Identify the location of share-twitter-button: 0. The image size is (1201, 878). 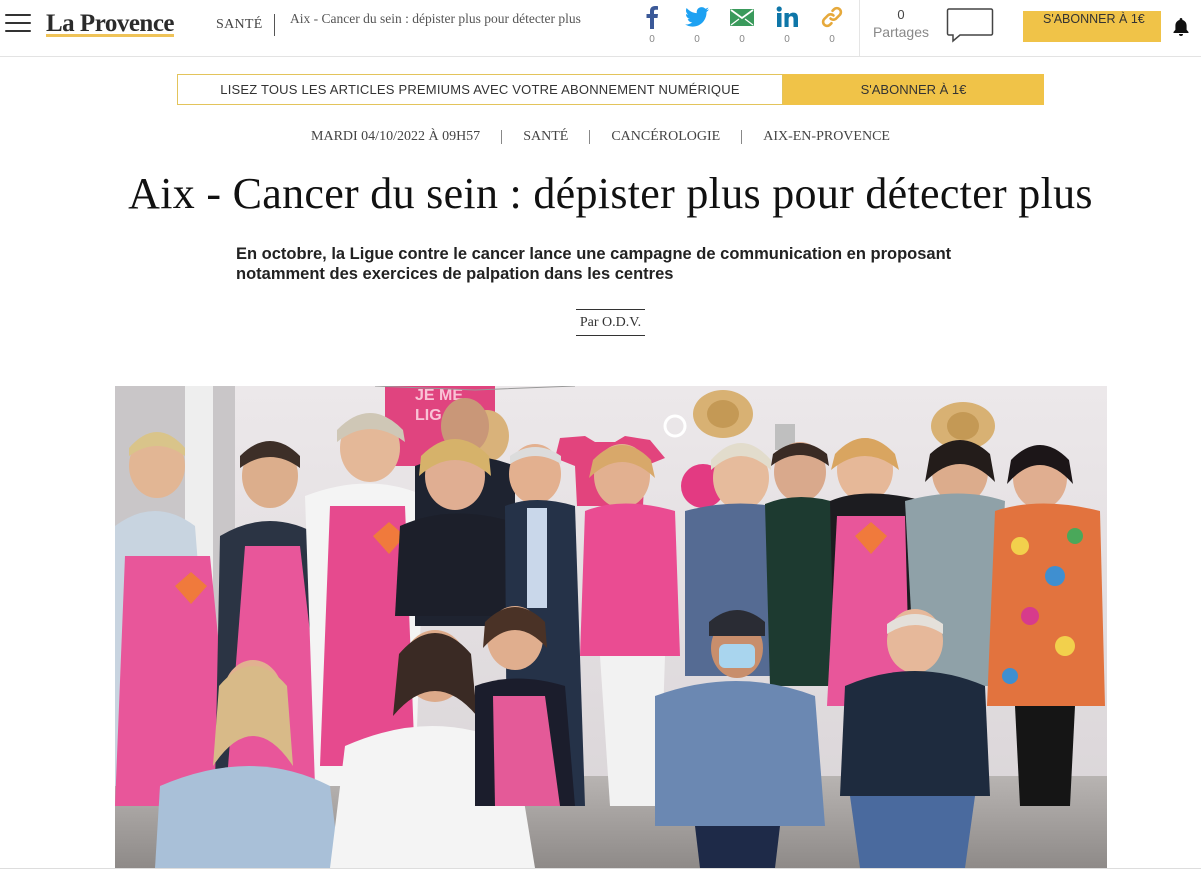
(697, 24).